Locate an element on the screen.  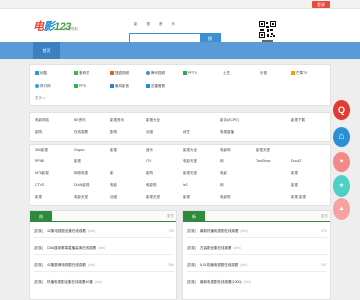
quicklink-item: 风行网 is located at coordinates (43, 86).